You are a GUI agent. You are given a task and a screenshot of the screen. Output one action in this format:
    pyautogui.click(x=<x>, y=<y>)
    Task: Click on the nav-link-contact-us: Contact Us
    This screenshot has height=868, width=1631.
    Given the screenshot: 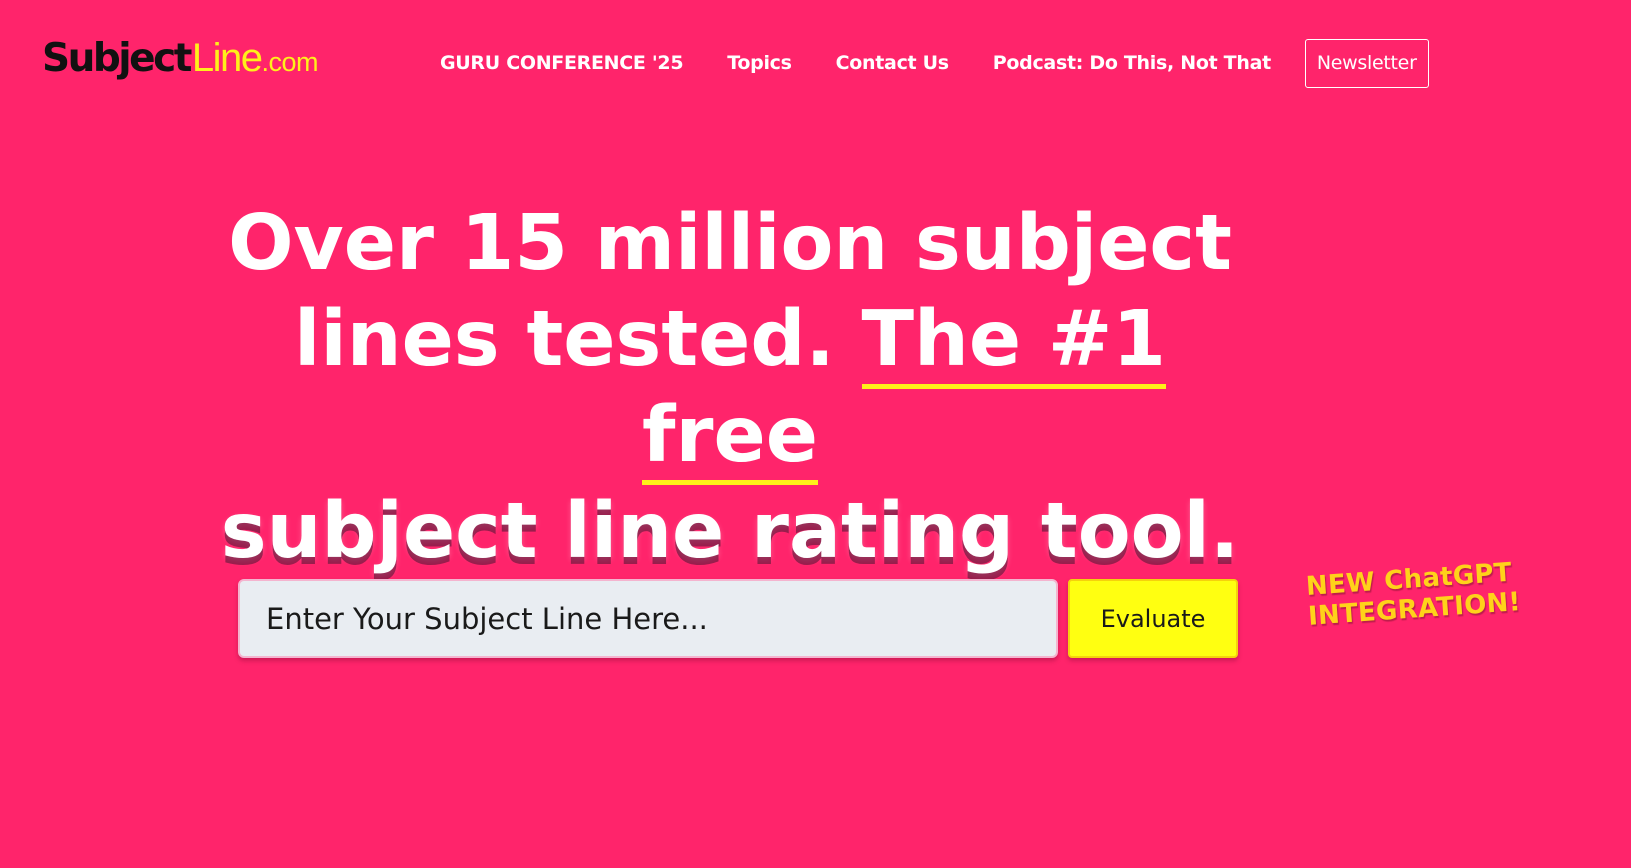 What is the action you would take?
    pyautogui.click(x=892, y=63)
    